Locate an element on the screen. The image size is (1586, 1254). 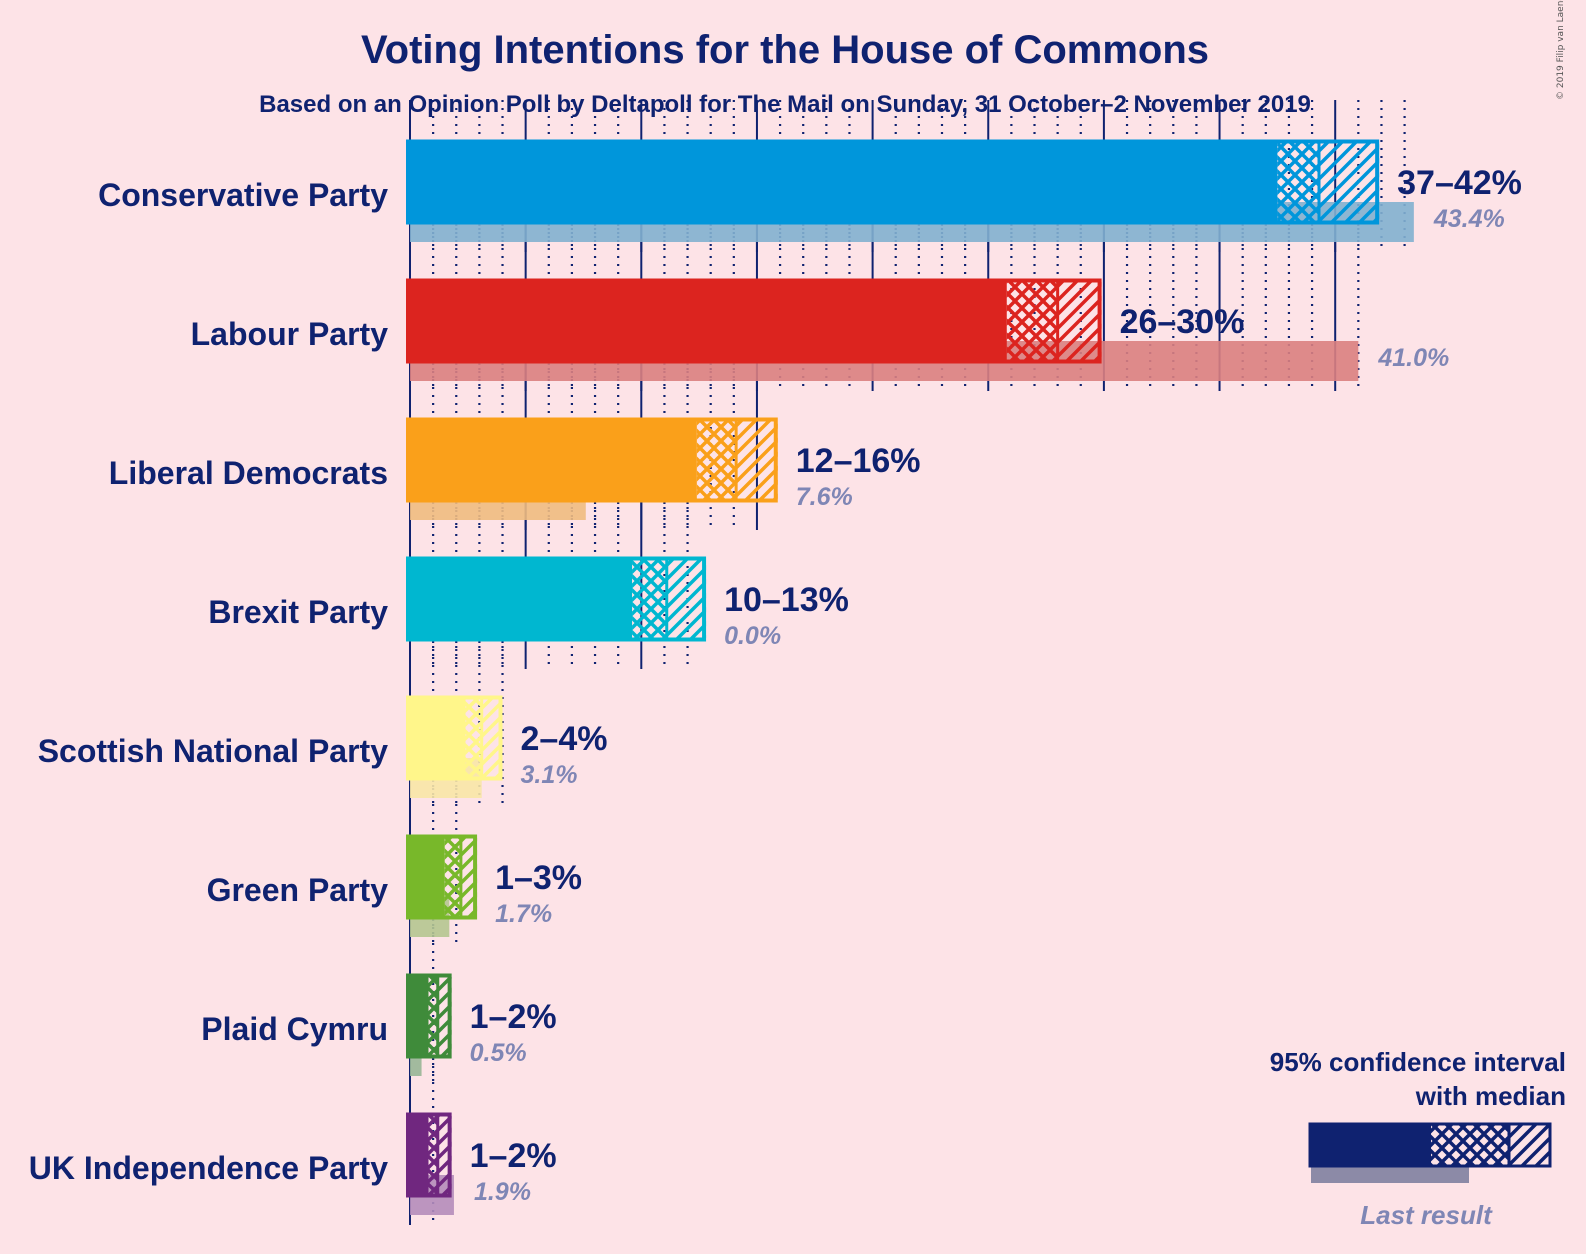
party-label: Plaid Cymru is located at coordinates (294, 1029).